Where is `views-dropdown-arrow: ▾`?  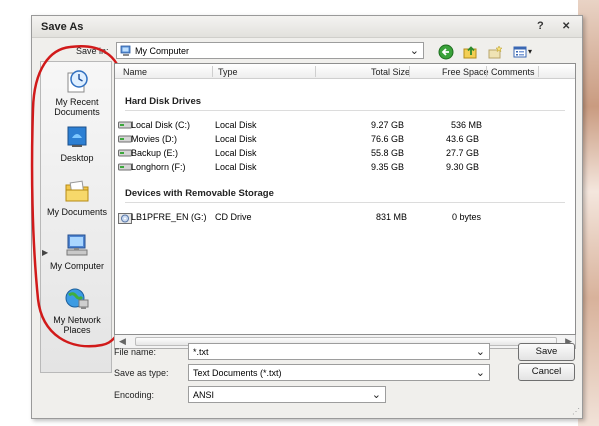
views-dropdown-arrow: ▾ is located at coordinates (530, 51).